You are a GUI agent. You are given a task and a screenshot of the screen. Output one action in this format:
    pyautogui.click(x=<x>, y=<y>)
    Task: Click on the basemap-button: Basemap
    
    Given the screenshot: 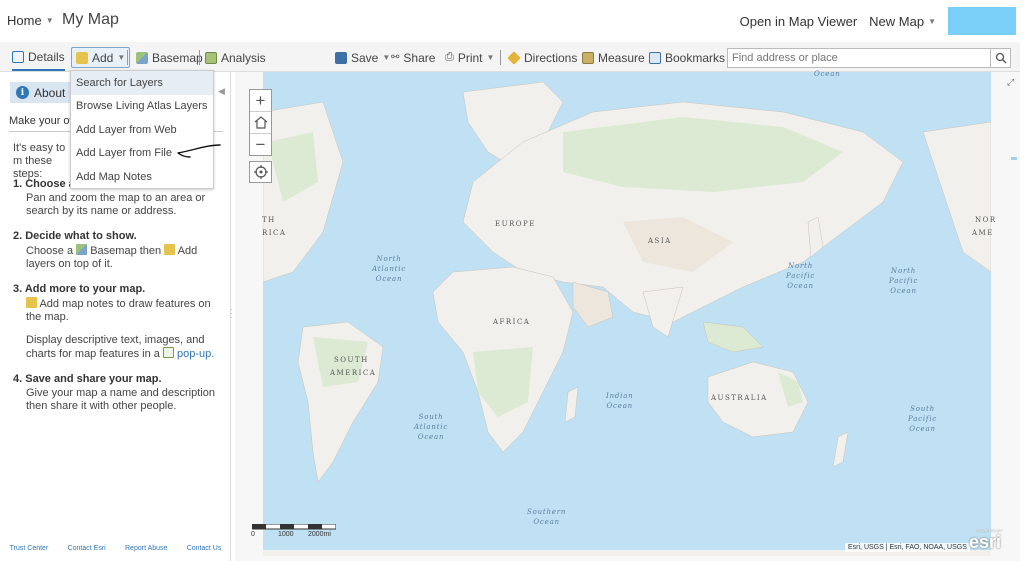 What is the action you would take?
    pyautogui.click(x=169, y=57)
    